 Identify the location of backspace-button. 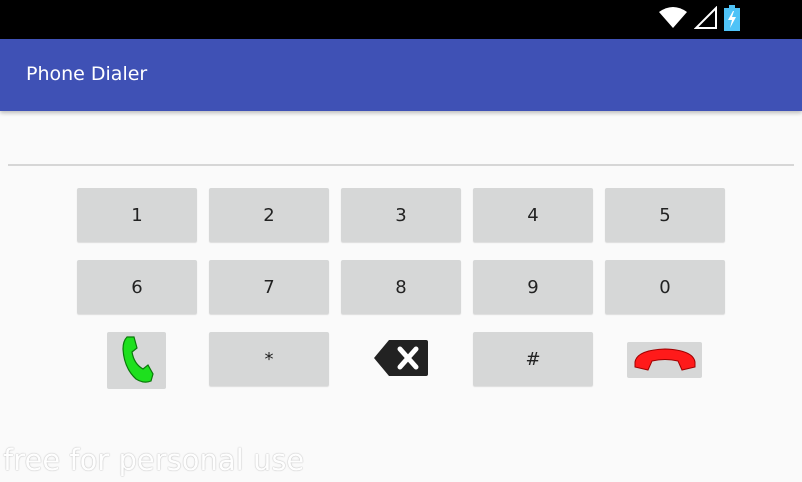
(400, 360).